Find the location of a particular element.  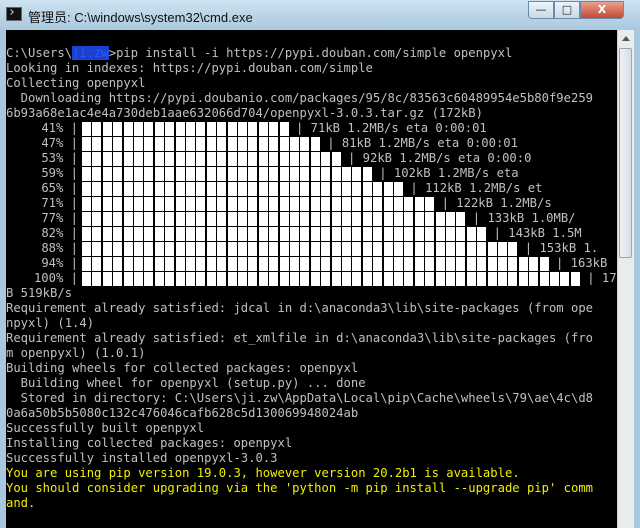

progress-row: 65% | | 112kB 1.2MB/s et is located at coordinates (311, 188).